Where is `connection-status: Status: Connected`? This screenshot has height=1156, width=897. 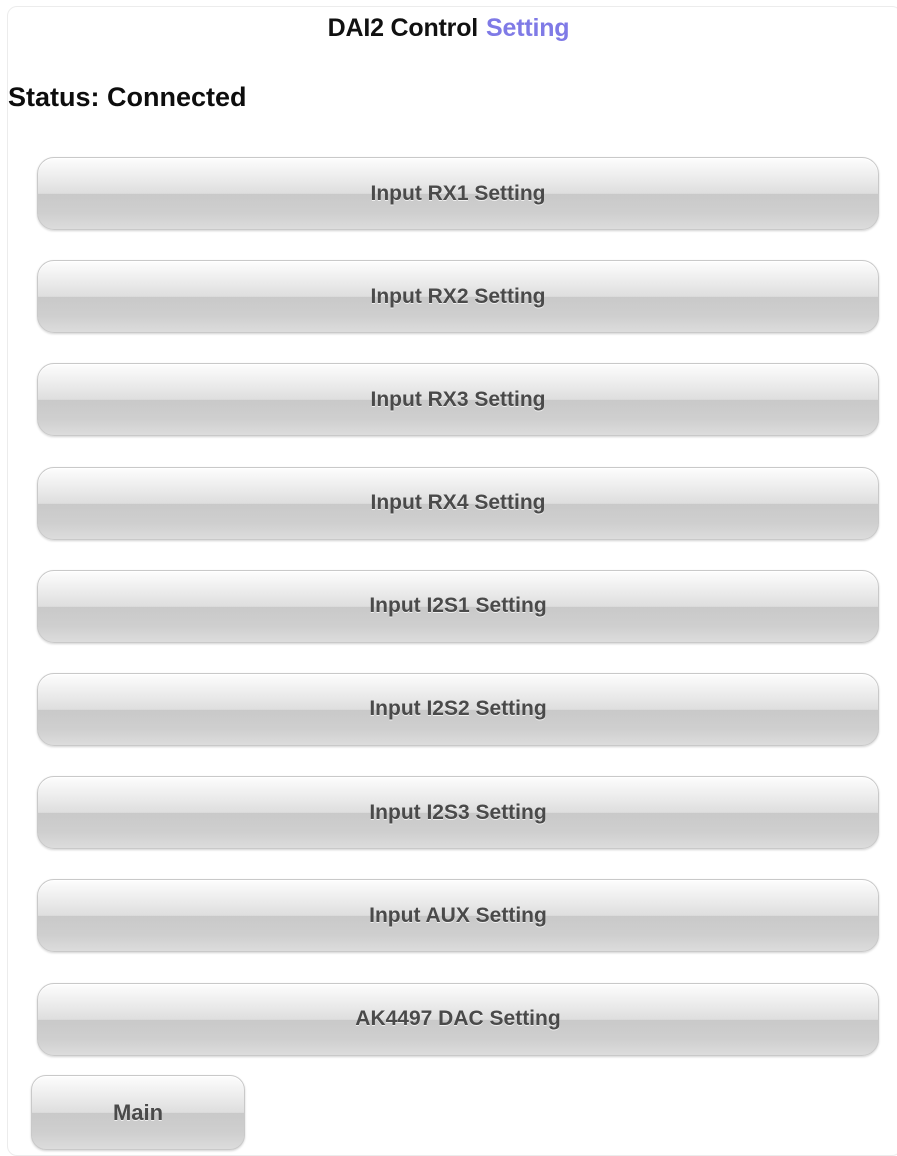
connection-status: Status: Connected is located at coordinates (127, 97).